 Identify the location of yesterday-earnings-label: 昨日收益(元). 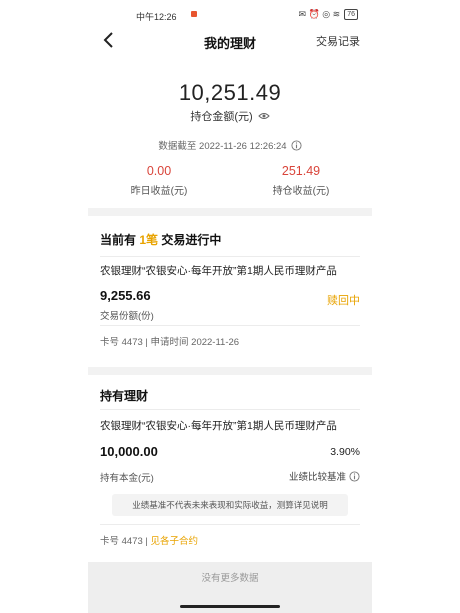
(159, 191).